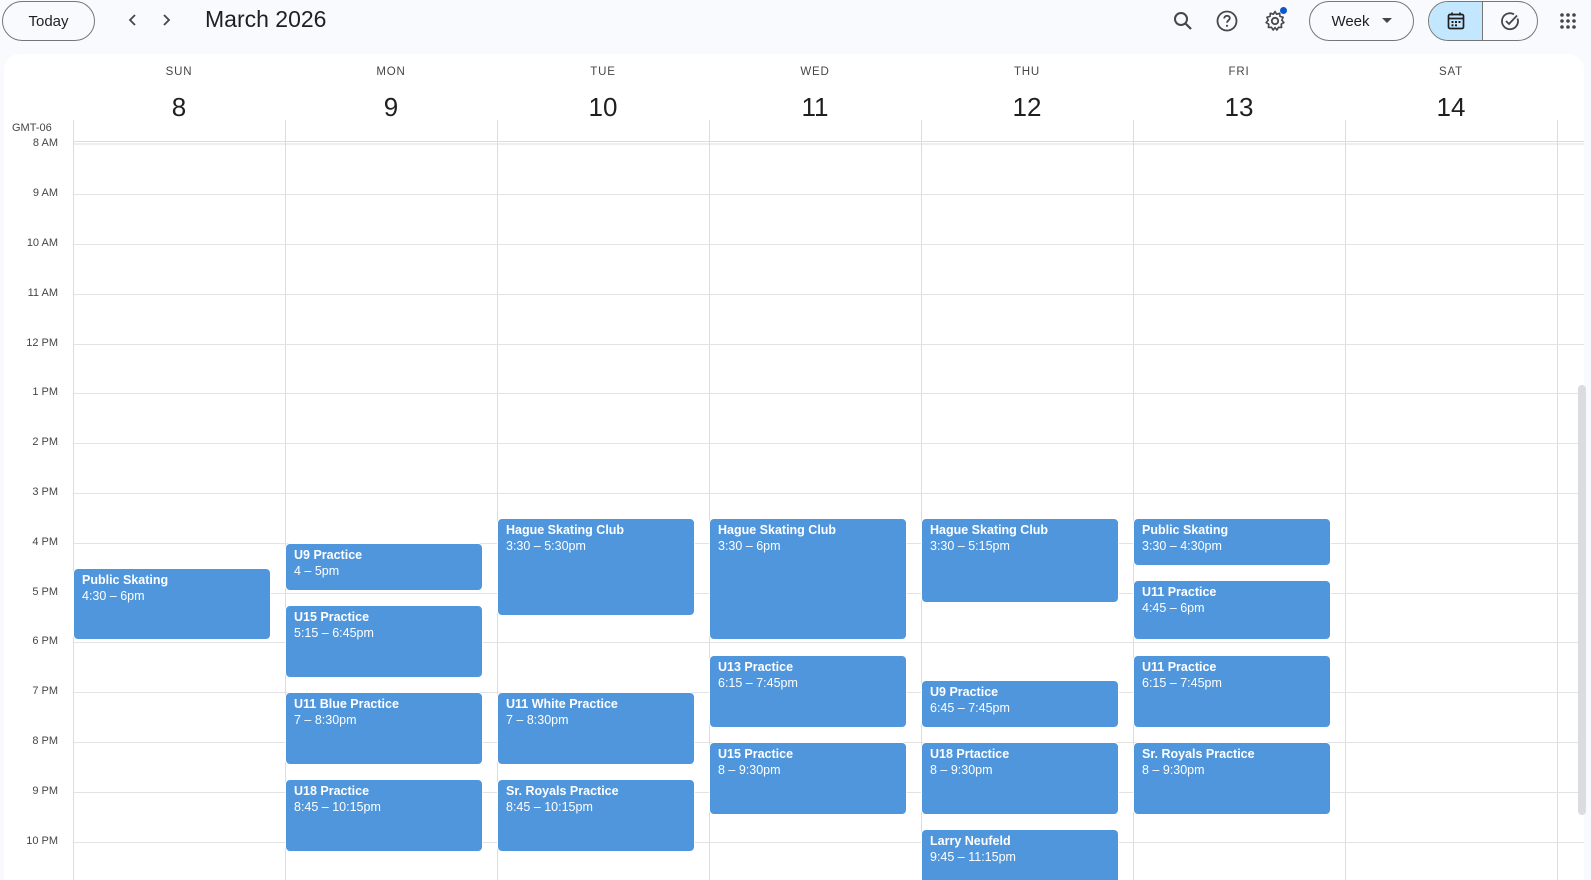  I want to click on event-time: 6:15 – 7:45pm, so click(758, 682).